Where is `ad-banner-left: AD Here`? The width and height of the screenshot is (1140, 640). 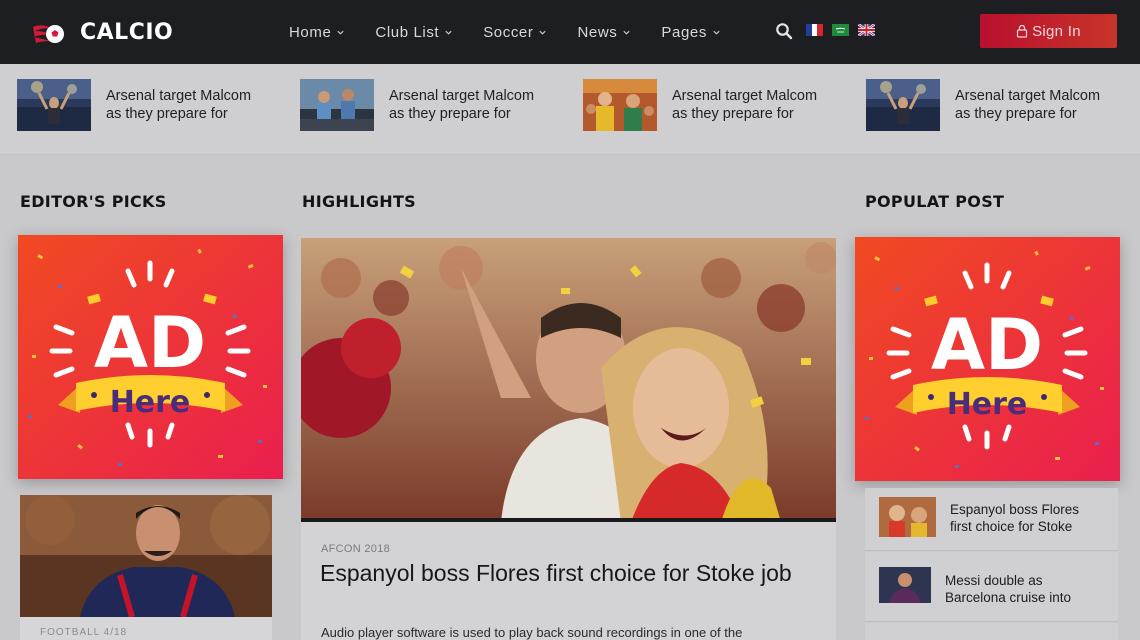
ad-banner-left: AD Here is located at coordinates (150, 357).